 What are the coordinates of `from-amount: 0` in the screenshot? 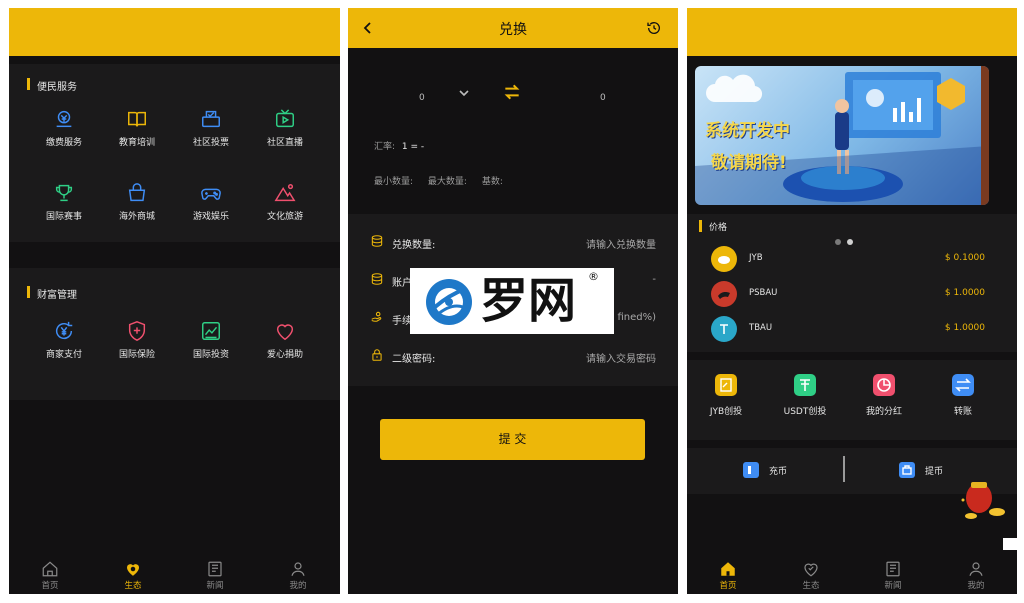 It's located at (422, 98).